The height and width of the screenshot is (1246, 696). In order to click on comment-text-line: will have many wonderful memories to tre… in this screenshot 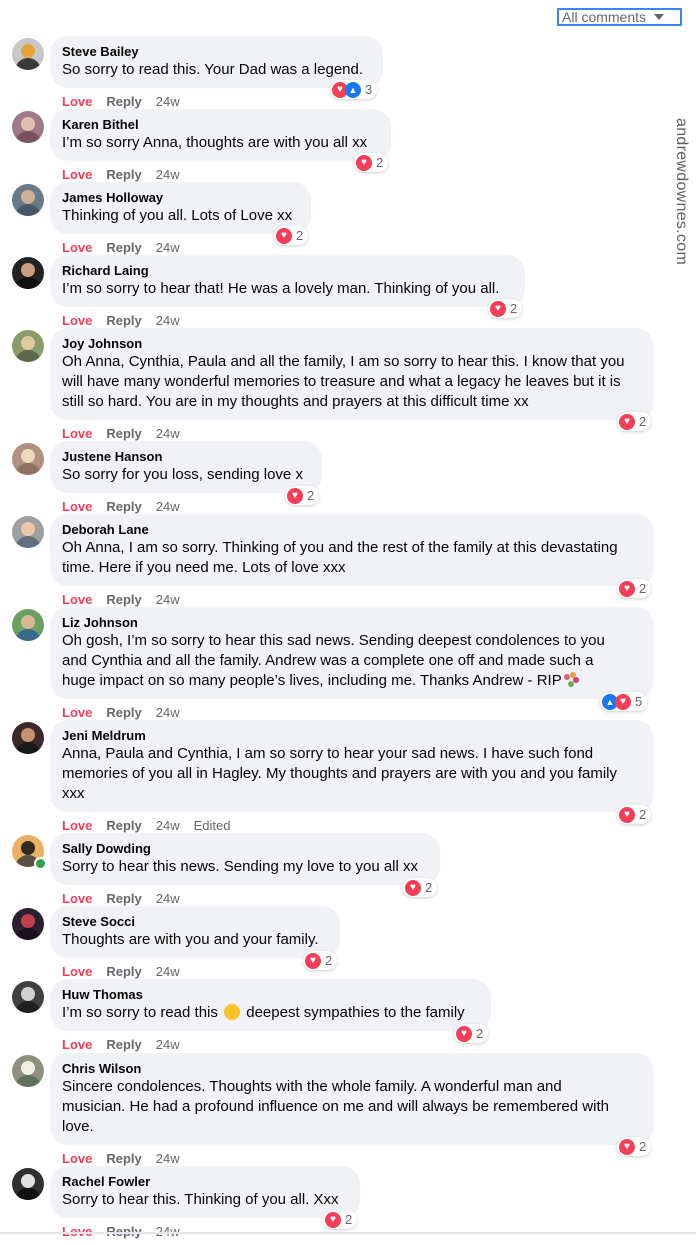, I will do `click(341, 381)`.